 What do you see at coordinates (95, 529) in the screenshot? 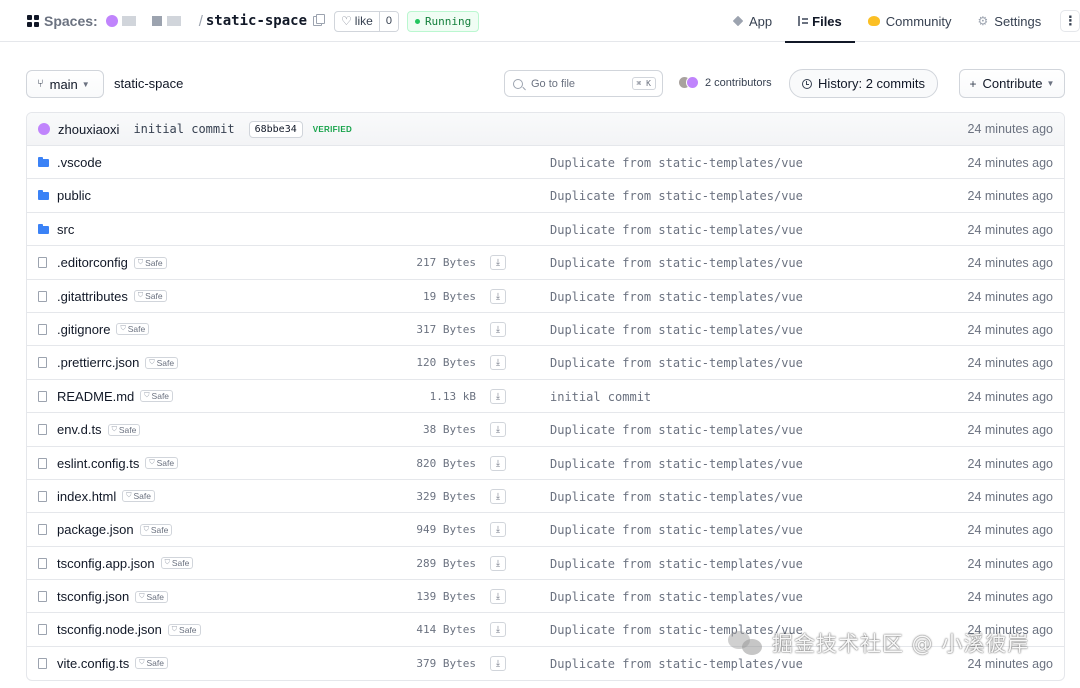
I see `file-name-link: package.json` at bounding box center [95, 529].